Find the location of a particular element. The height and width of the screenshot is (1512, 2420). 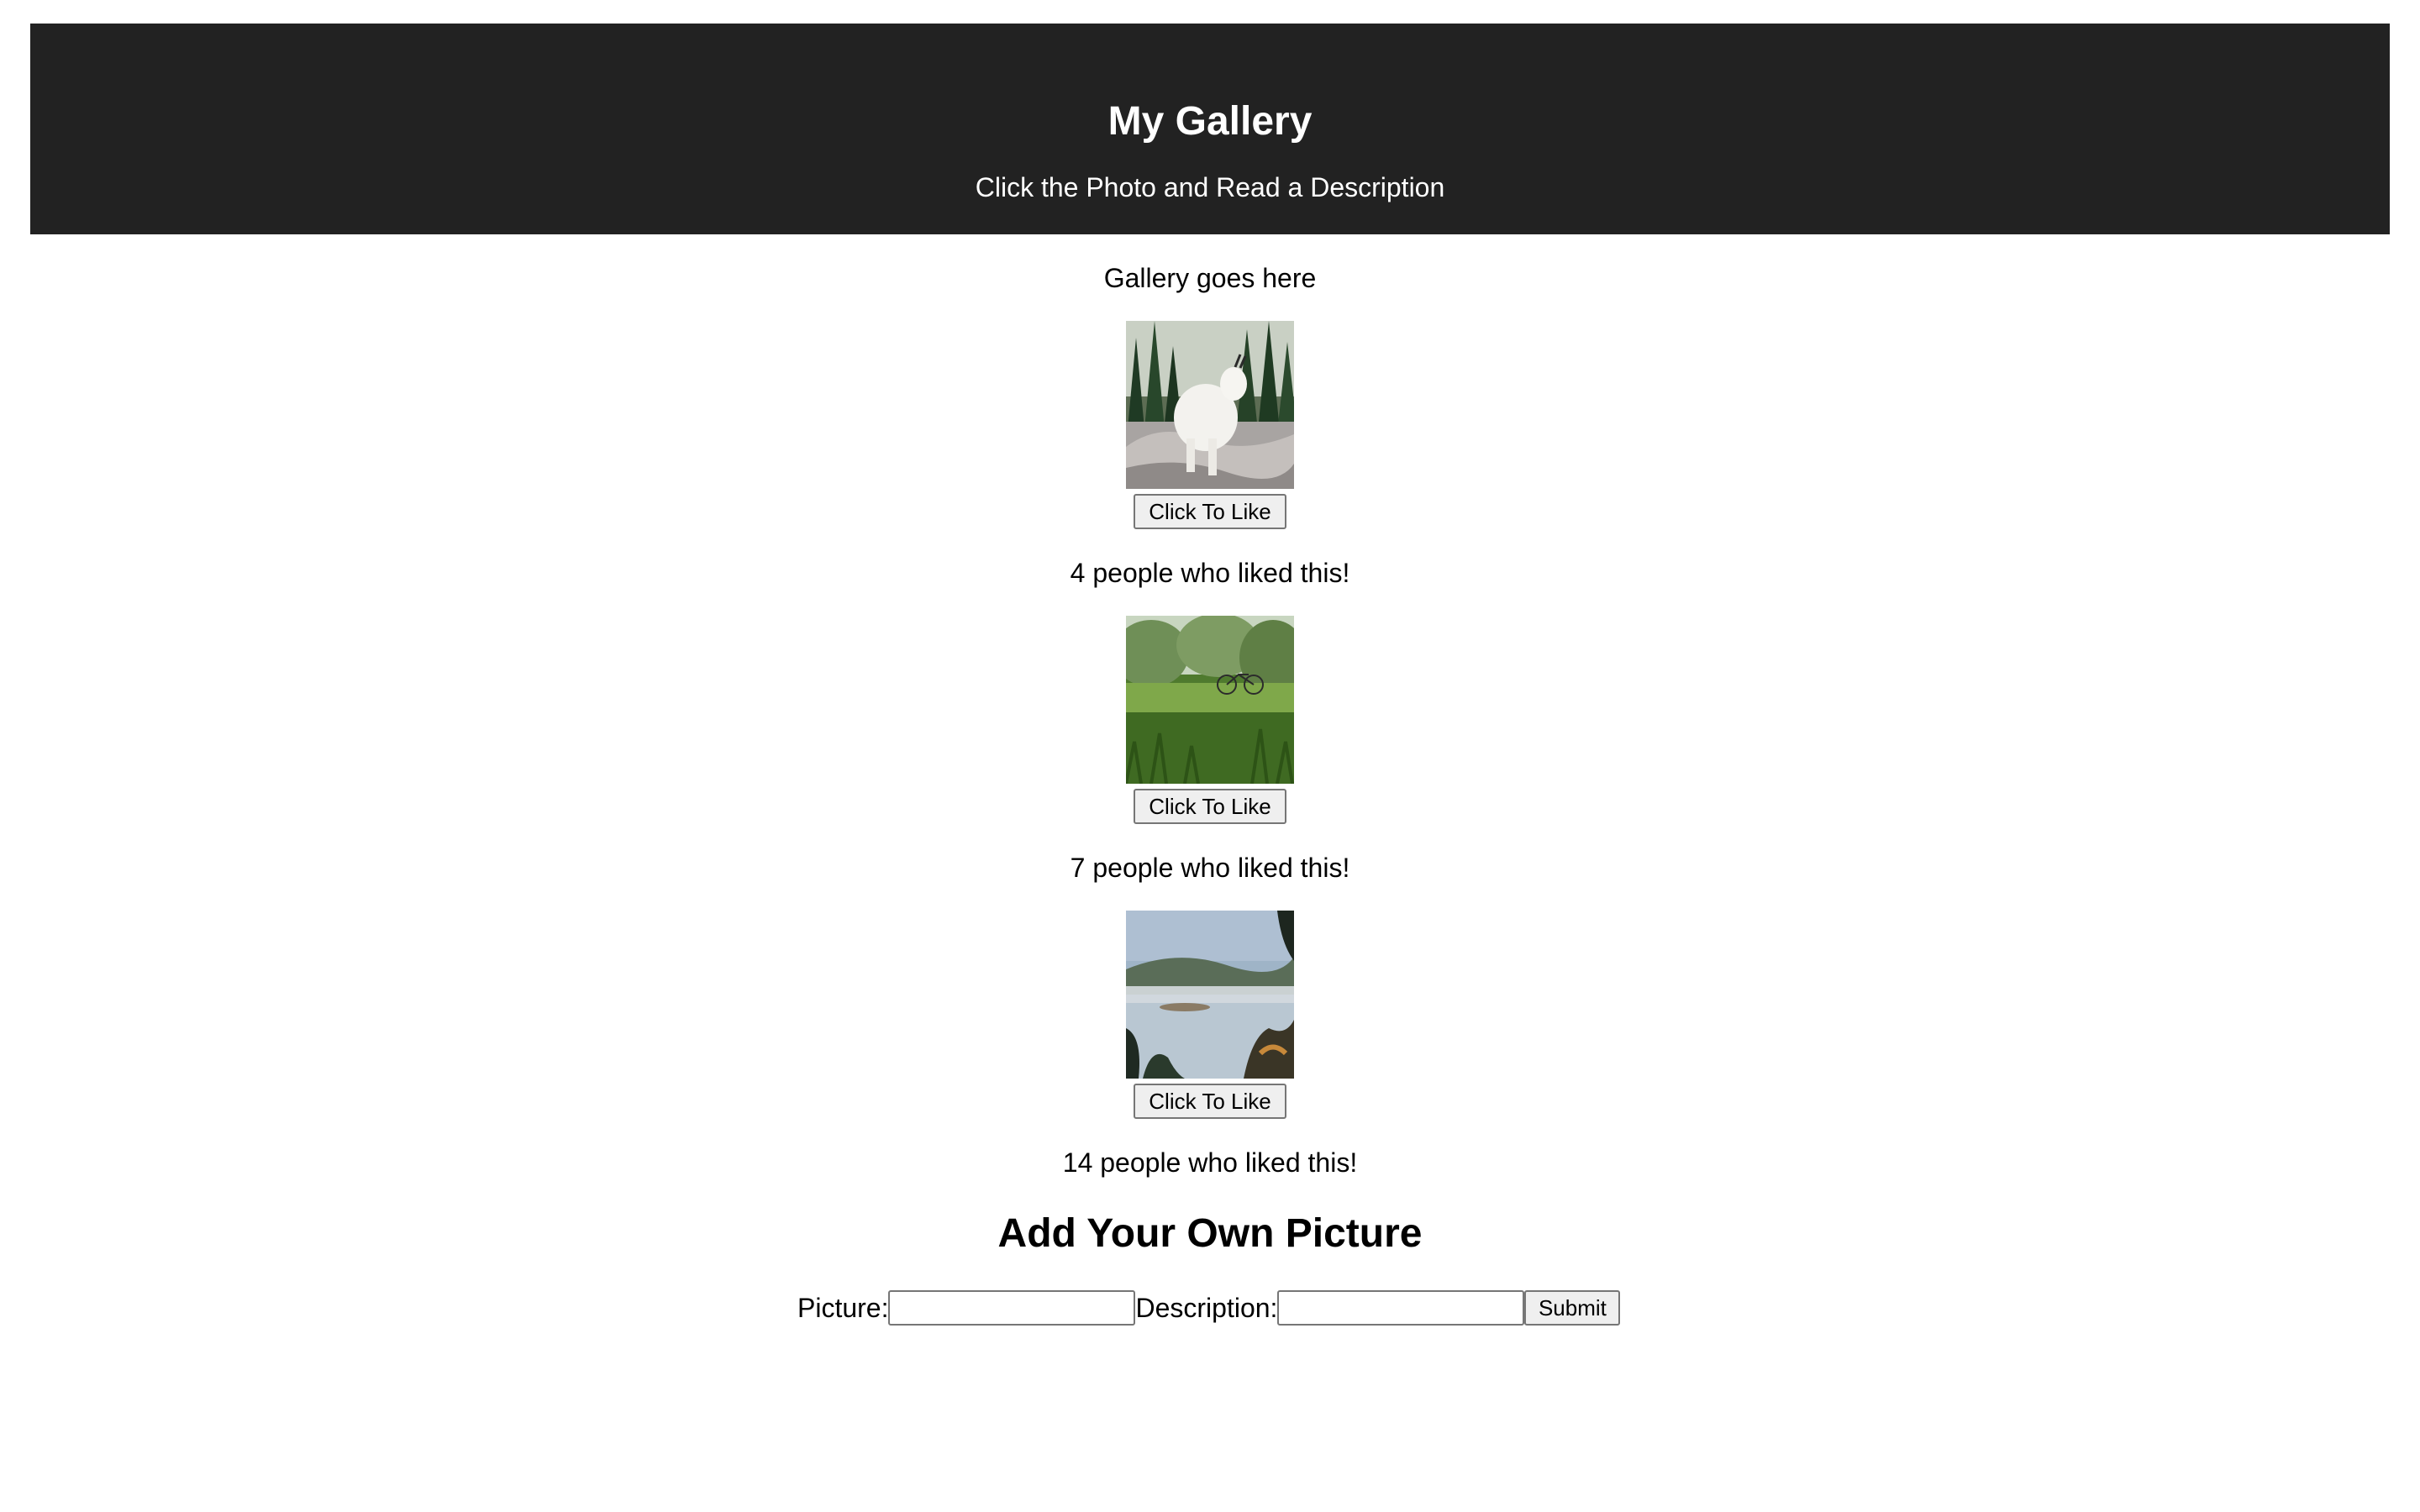

like-button-1: Click To Like is located at coordinates (1210, 511).